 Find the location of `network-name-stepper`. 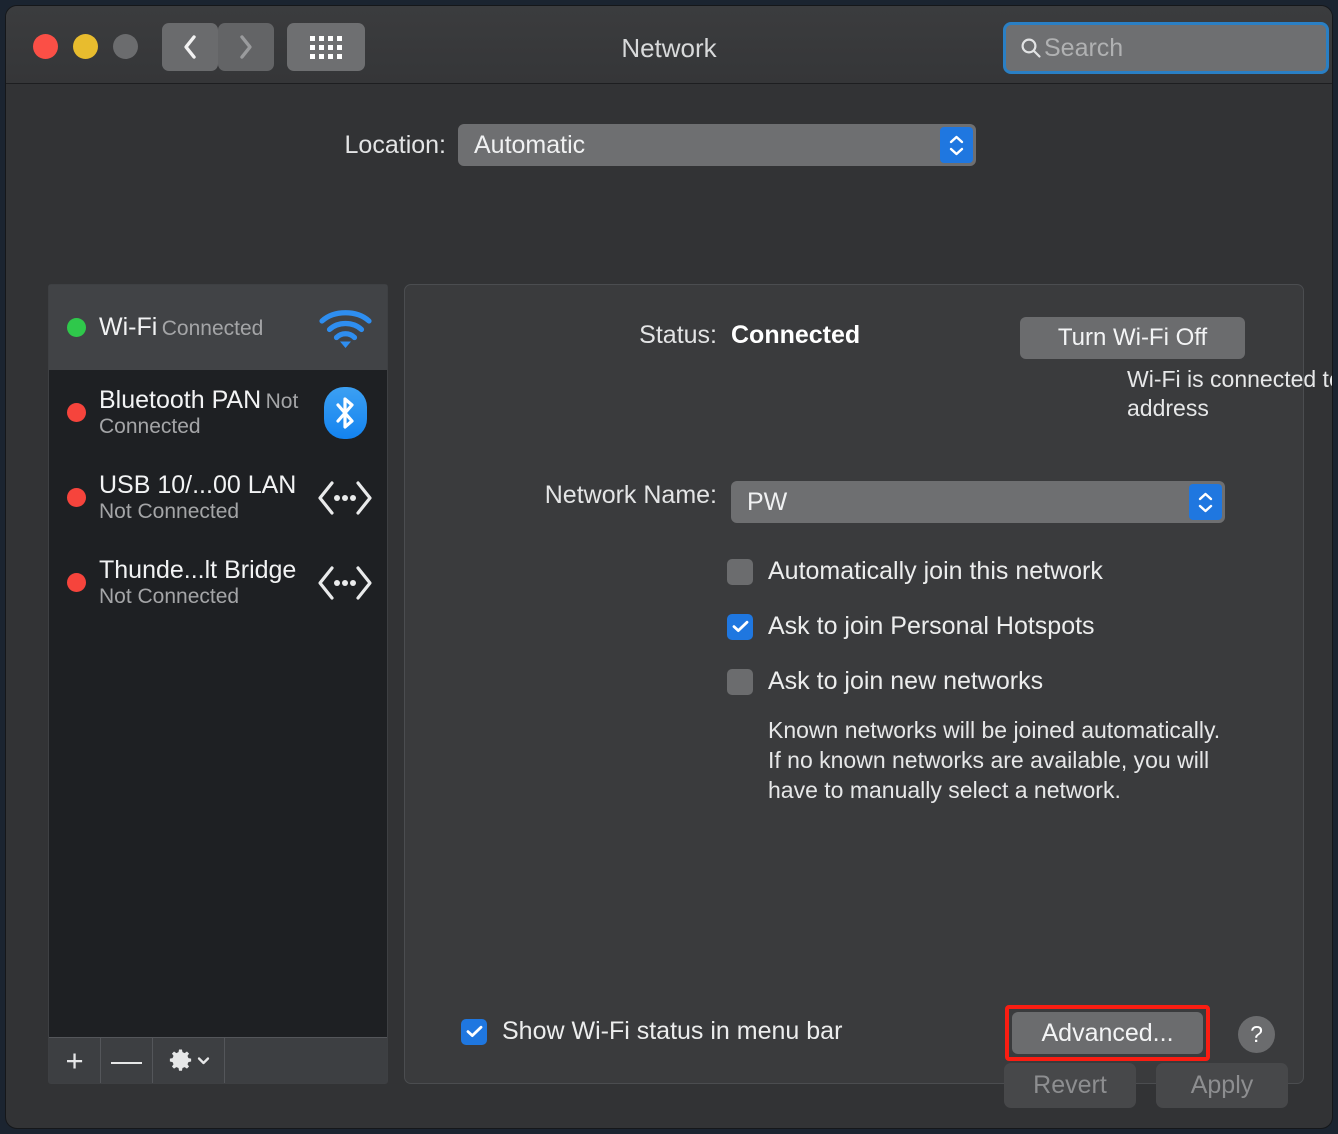

network-name-stepper is located at coordinates (1205, 502).